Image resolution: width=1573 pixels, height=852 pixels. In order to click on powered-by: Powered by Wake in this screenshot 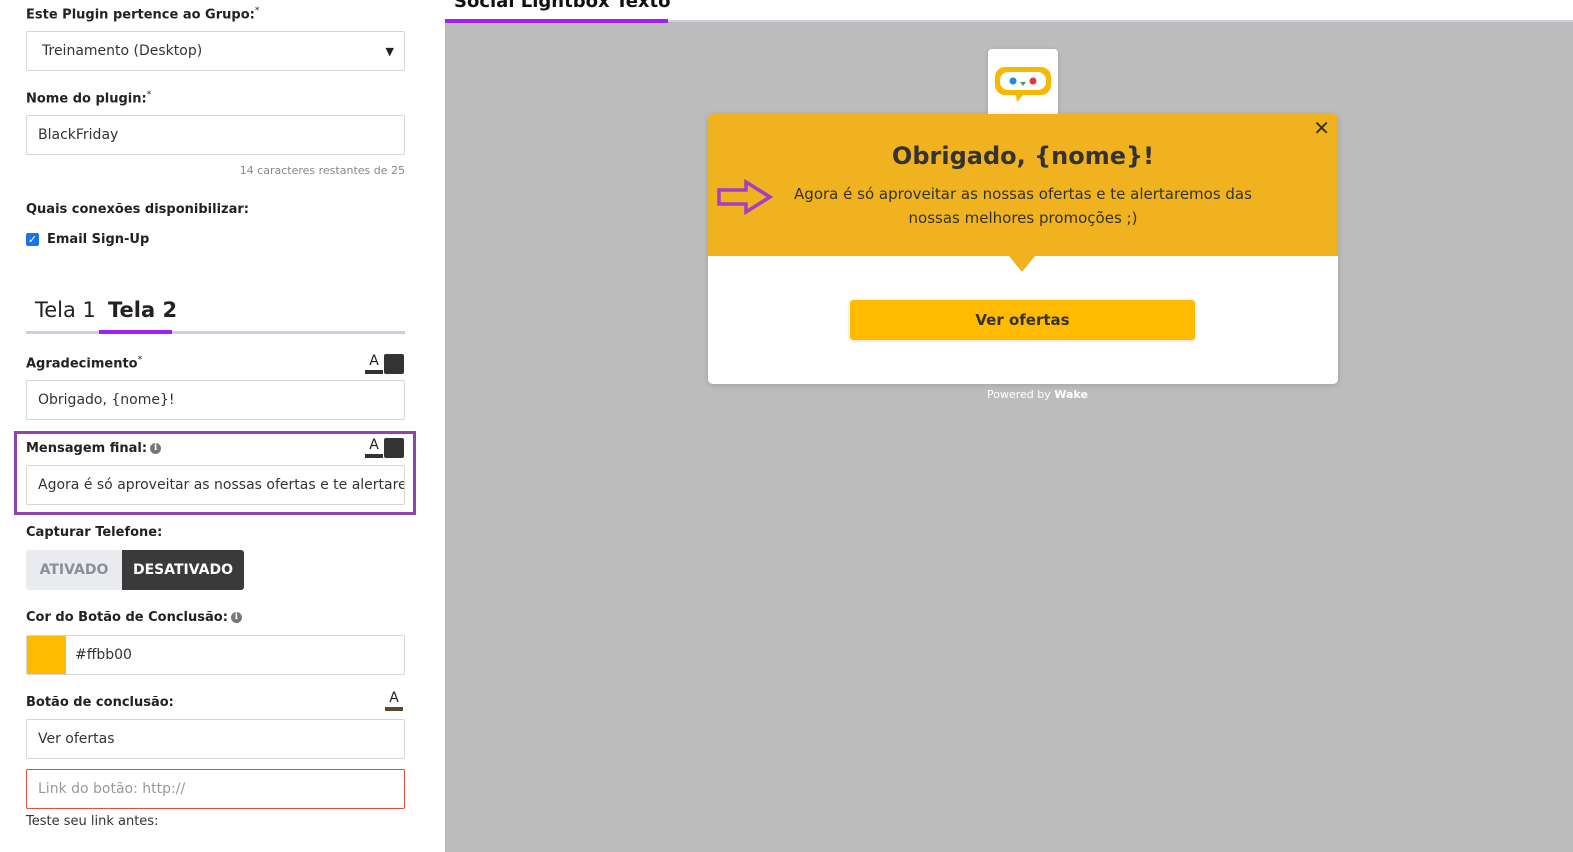, I will do `click(1037, 394)`.